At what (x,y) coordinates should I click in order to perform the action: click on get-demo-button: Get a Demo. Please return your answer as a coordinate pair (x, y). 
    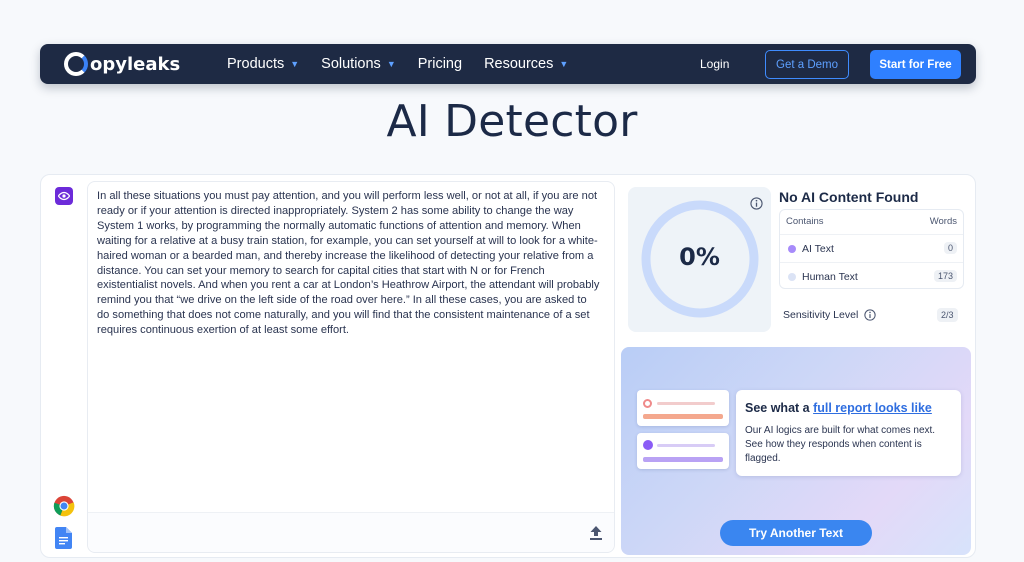
    Looking at the image, I should click on (807, 64).